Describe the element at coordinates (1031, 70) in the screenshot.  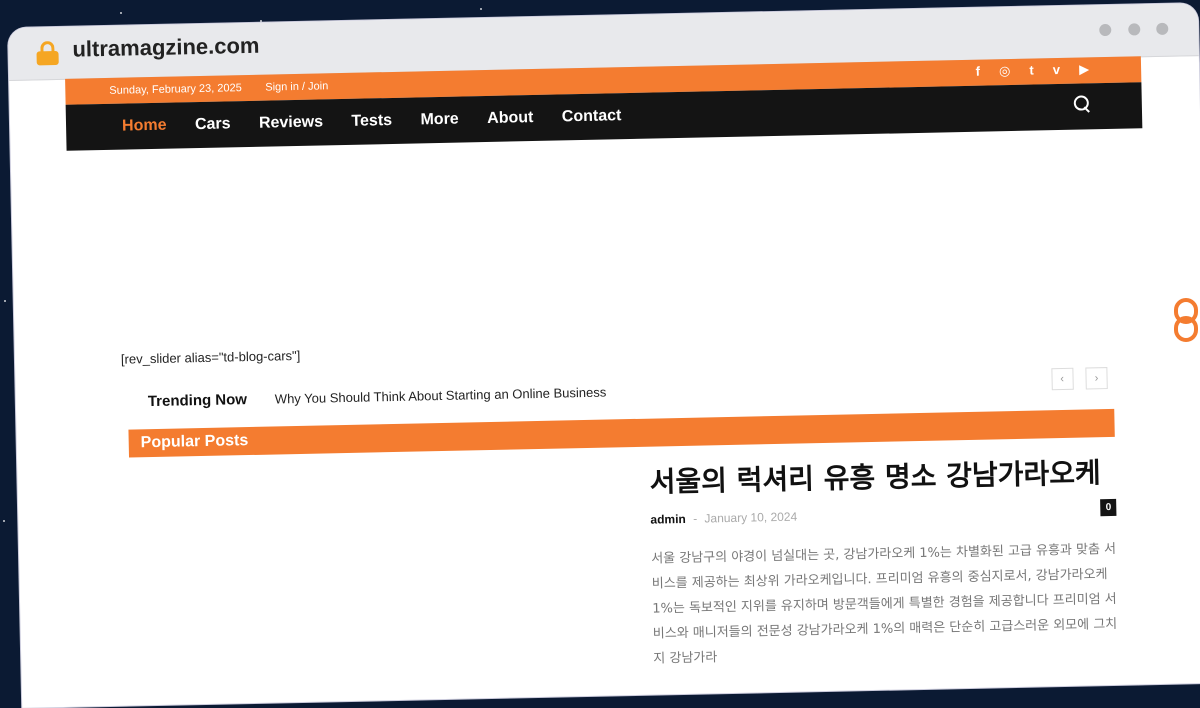
I see `twitter-icon: t` at that location.